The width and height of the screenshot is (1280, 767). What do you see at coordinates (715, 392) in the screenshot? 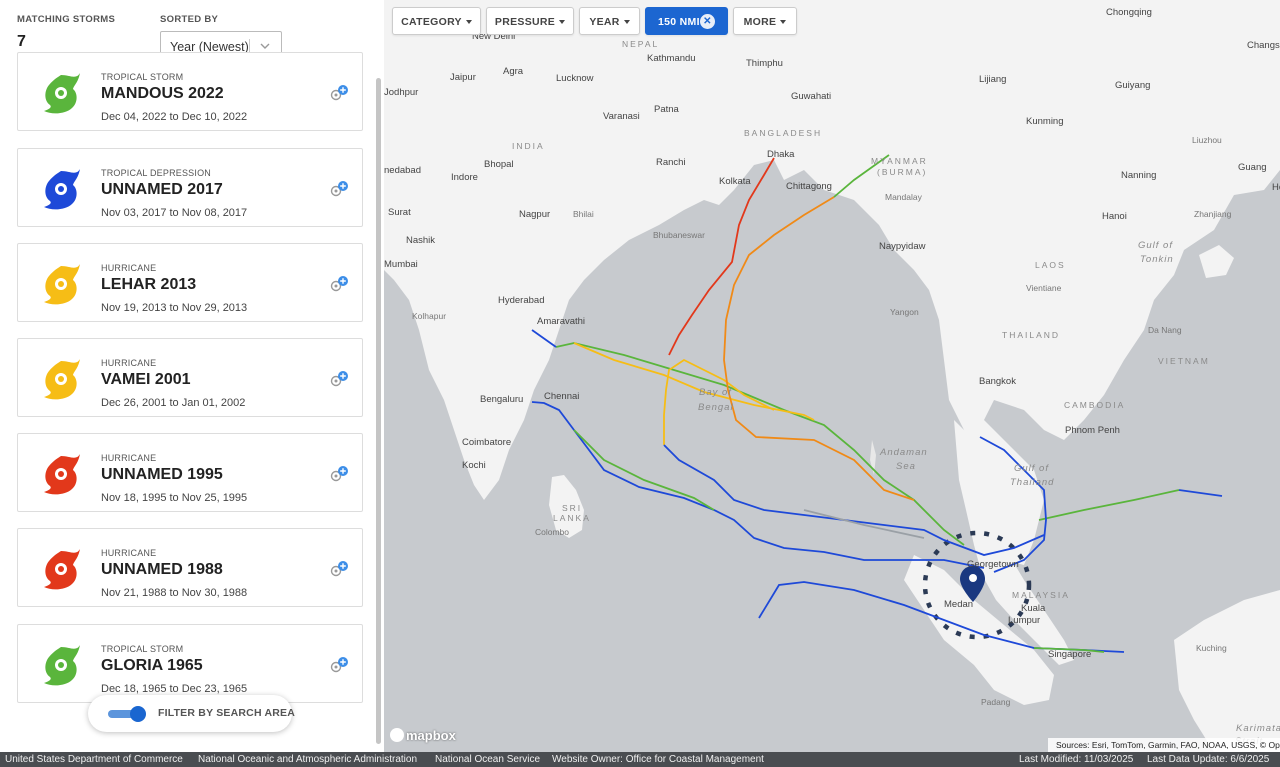
I see `map-place-label: Bay of` at bounding box center [715, 392].